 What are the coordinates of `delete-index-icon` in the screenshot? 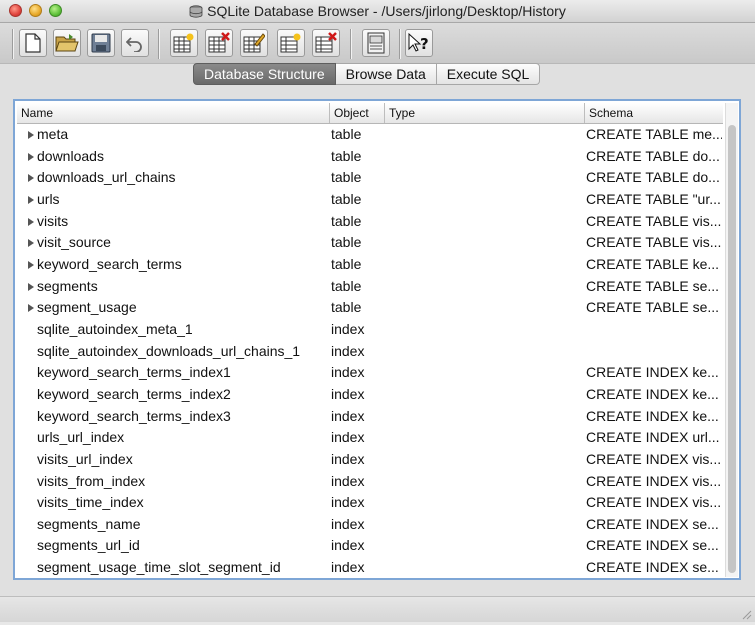 It's located at (326, 43).